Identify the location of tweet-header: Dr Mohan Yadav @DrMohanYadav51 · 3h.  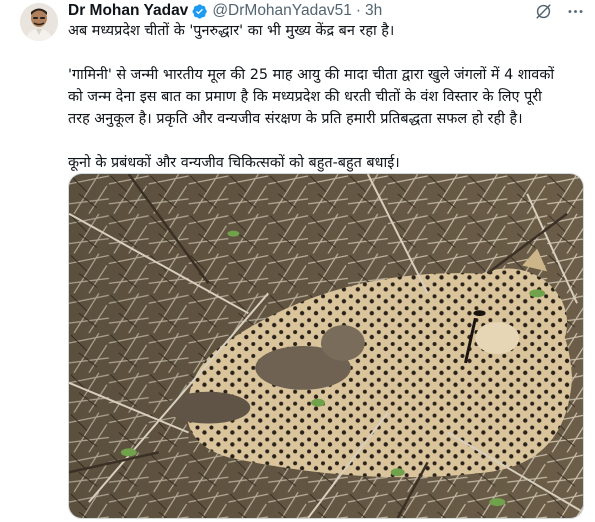
(326, 11).